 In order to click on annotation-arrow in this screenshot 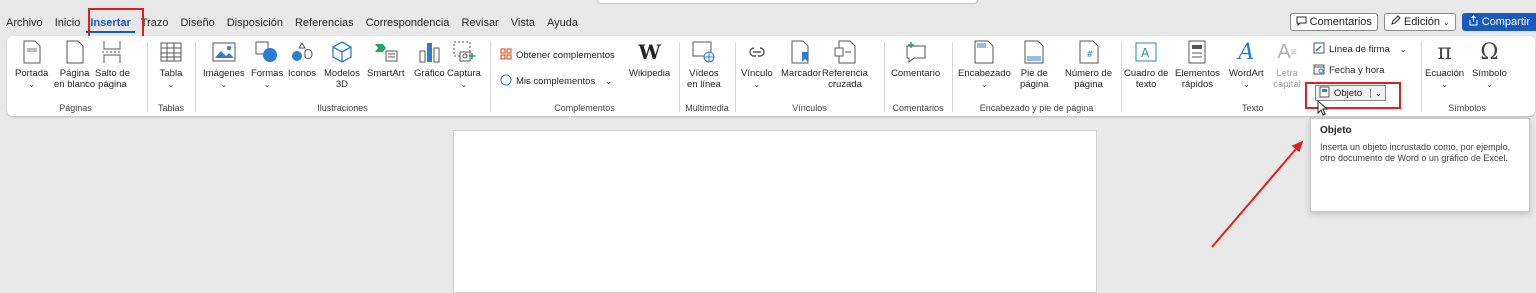, I will do `click(1257, 194)`.